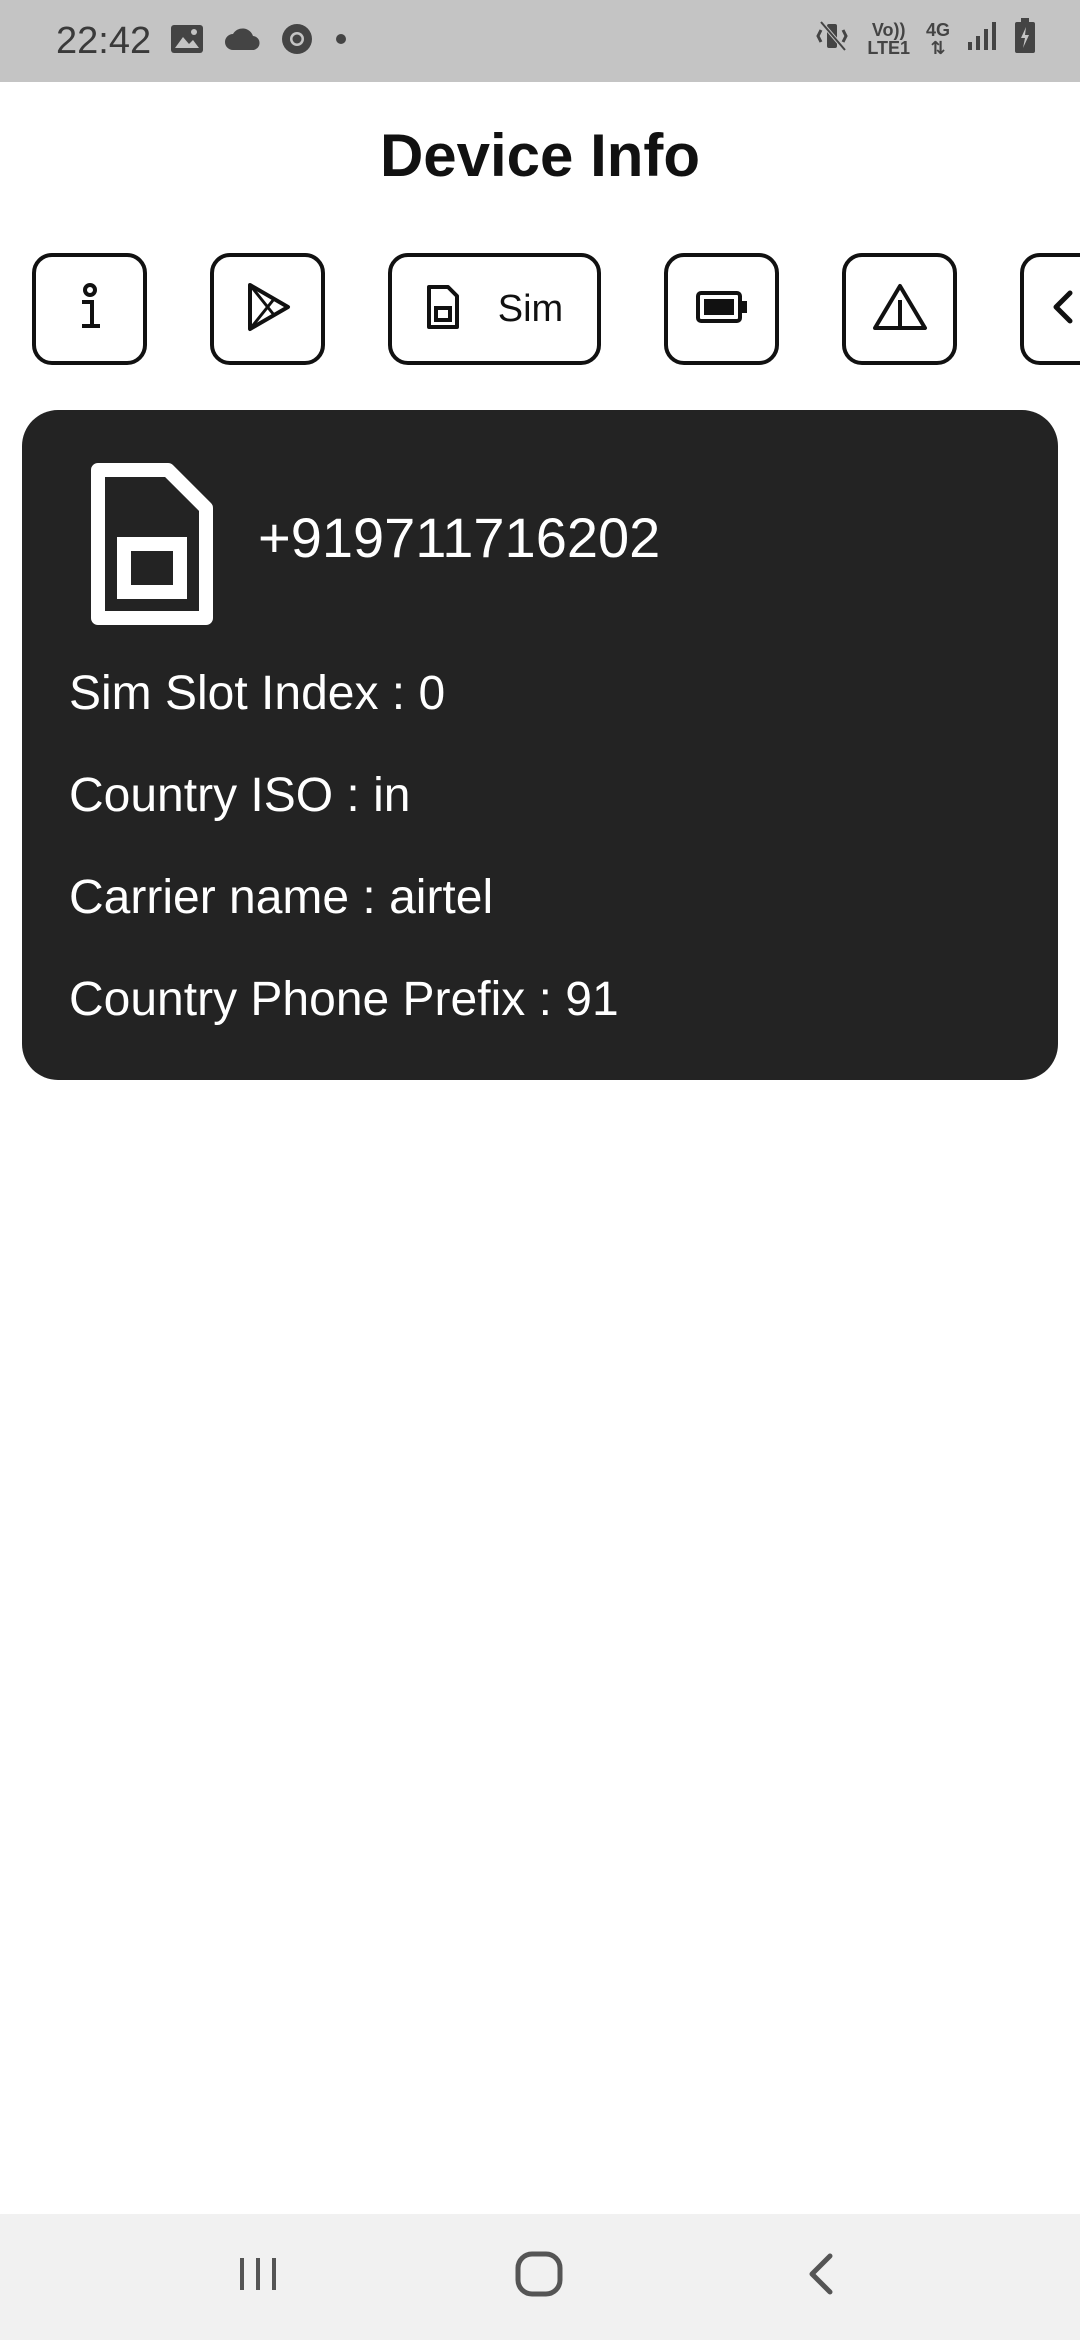 Image resolution: width=1080 pixels, height=2340 pixels. Describe the element at coordinates (938, 47) in the screenshot. I see `data-arrows-icon: ⇅` at that location.